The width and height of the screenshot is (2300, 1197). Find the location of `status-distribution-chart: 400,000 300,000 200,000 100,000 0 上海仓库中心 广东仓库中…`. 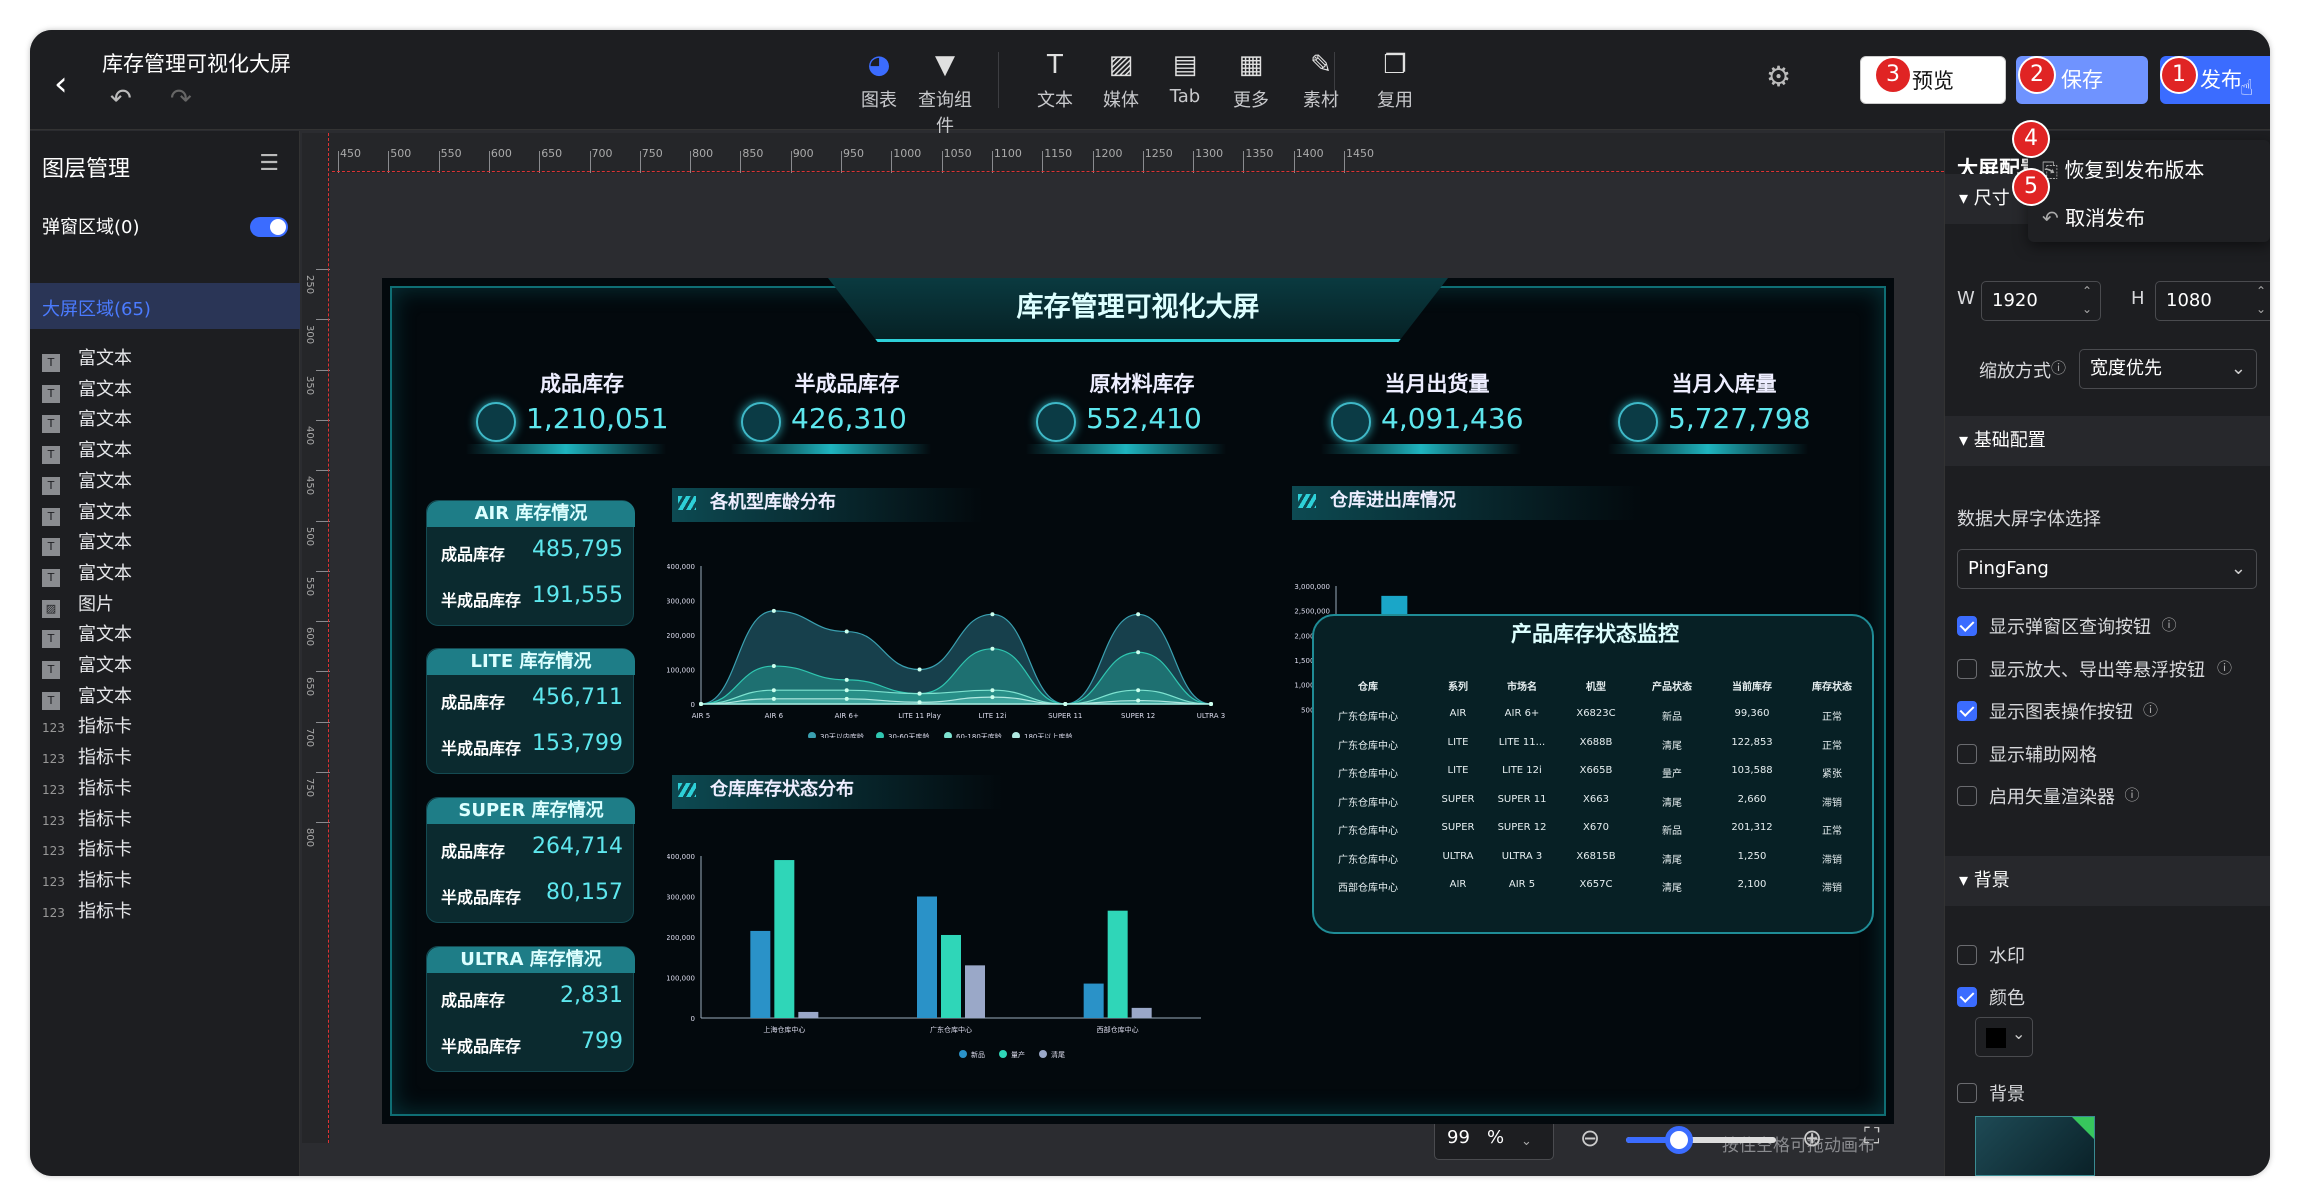

status-distribution-chart: 400,000 300,000 200,000 100,000 0 上海仓库中心 广东仓库中… is located at coordinates (947, 943).